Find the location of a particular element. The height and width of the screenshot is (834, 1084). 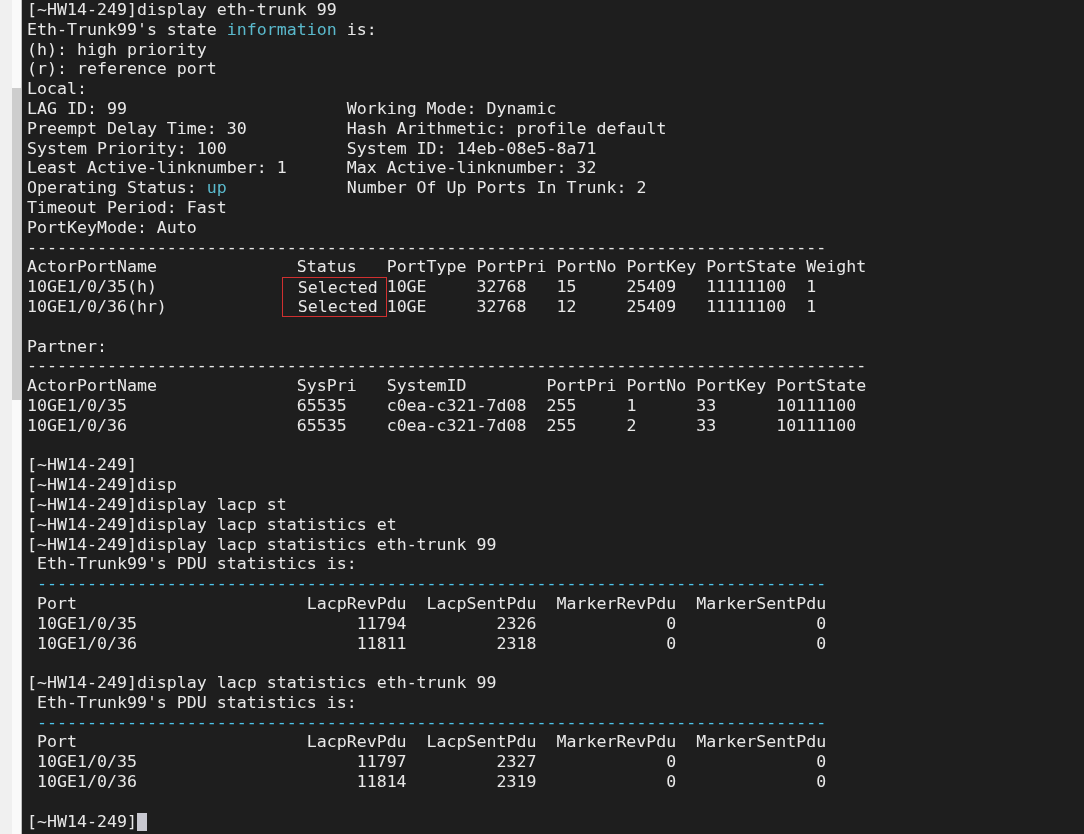

terminal-line: [~HW14-249]disp is located at coordinates (102, 485).